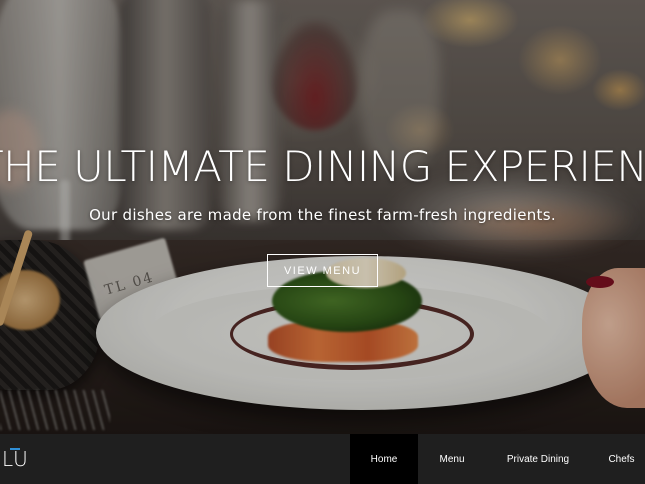 Image resolution: width=645 pixels, height=484 pixels. I want to click on nav-item-menu: Menu, so click(452, 459).